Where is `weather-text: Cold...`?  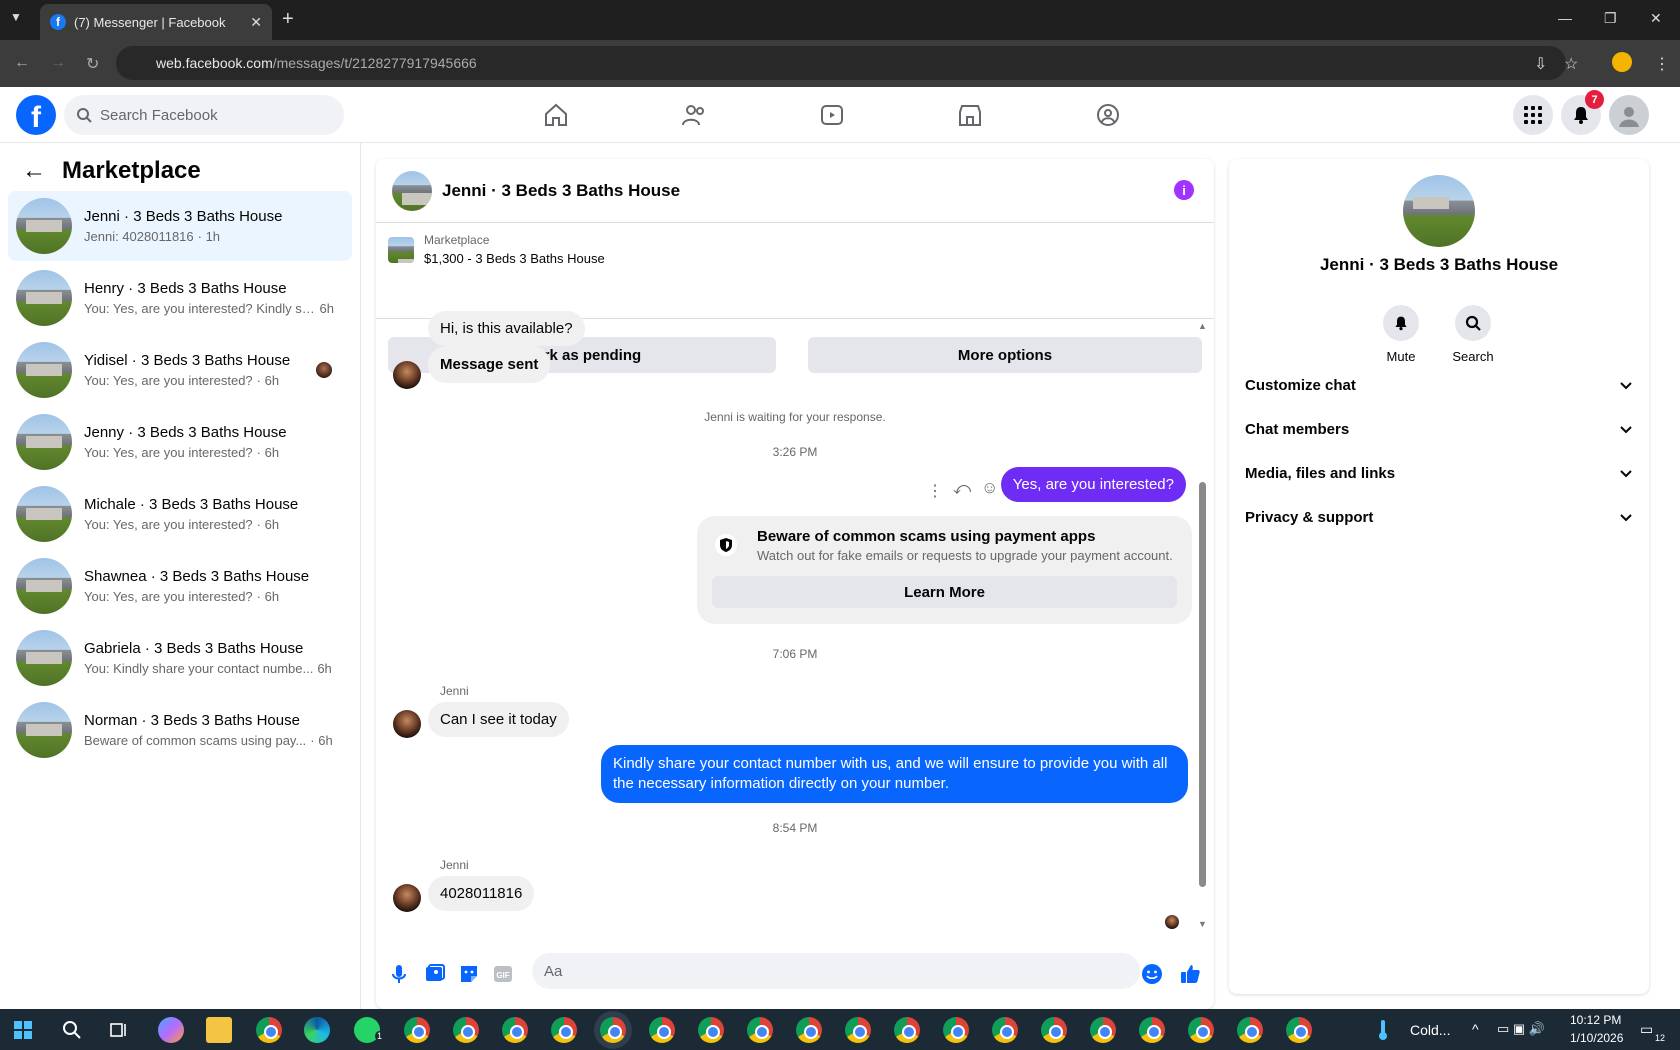
weather-text: Cold... is located at coordinates (1430, 1030).